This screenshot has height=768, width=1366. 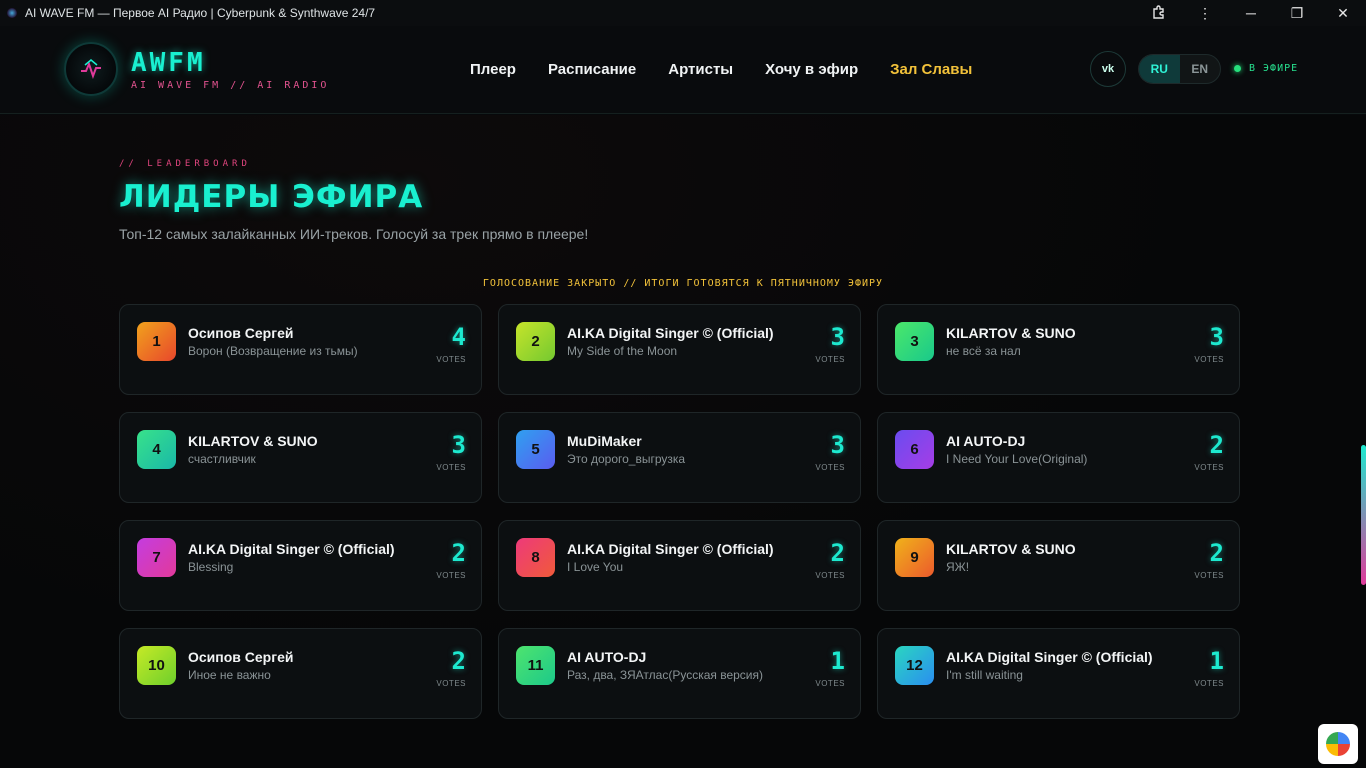 I want to click on vk-icon: vk, so click(x=1108, y=69).